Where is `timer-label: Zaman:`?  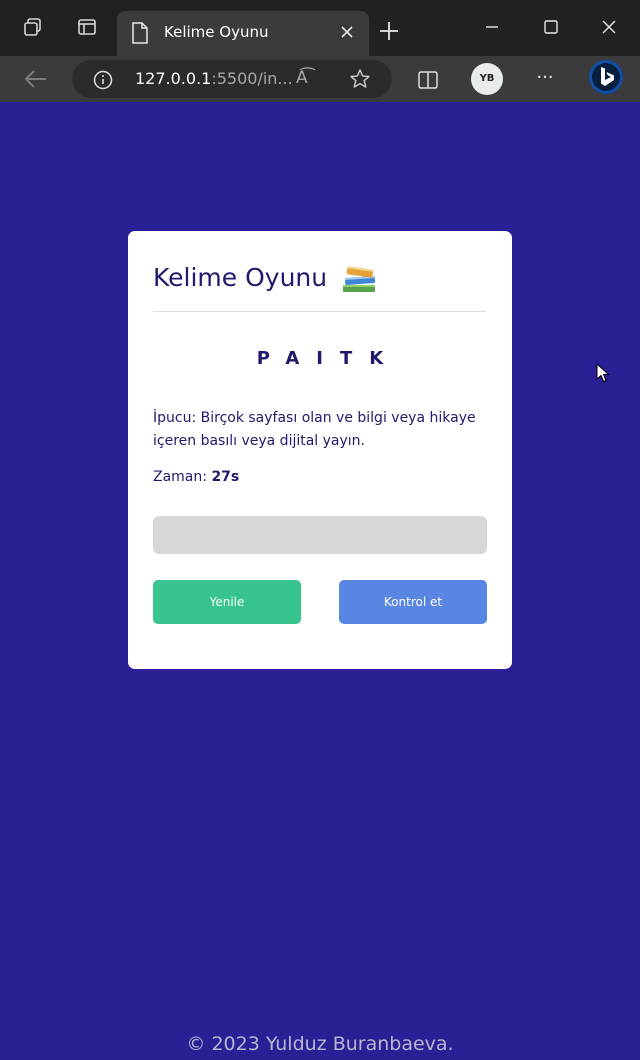
timer-label: Zaman: is located at coordinates (182, 477).